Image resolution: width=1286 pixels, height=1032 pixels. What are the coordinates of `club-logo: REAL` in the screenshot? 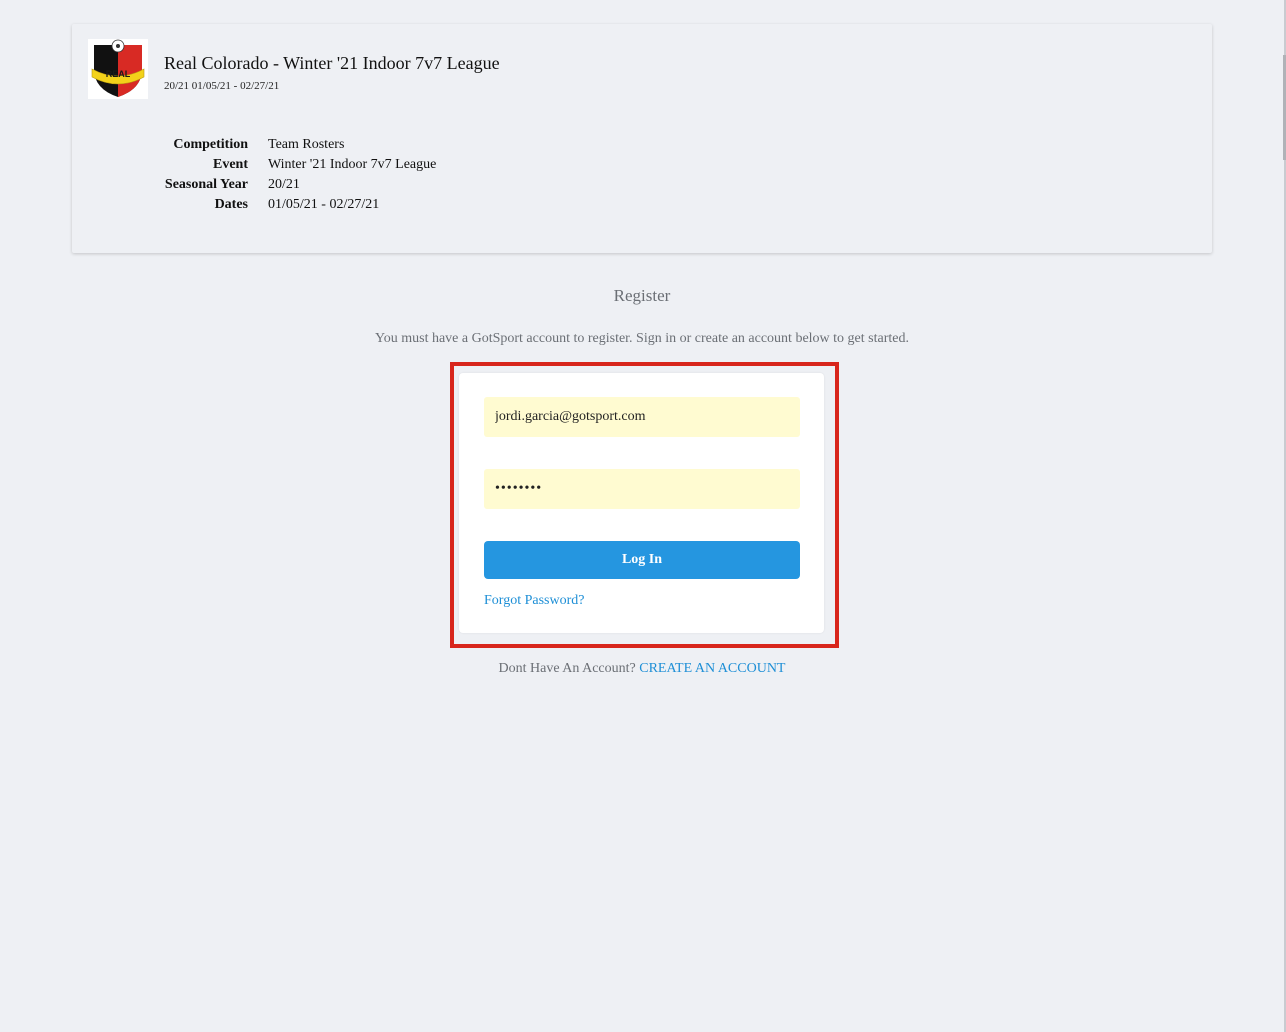 It's located at (118, 69).